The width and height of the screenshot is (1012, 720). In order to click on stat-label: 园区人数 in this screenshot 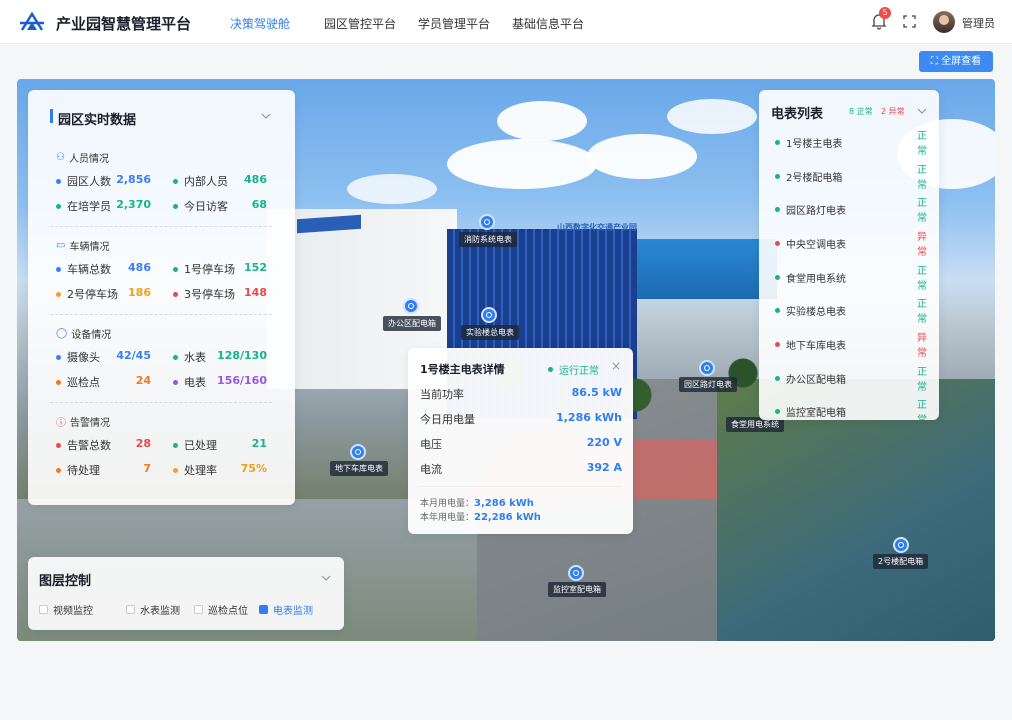, I will do `click(83, 181)`.